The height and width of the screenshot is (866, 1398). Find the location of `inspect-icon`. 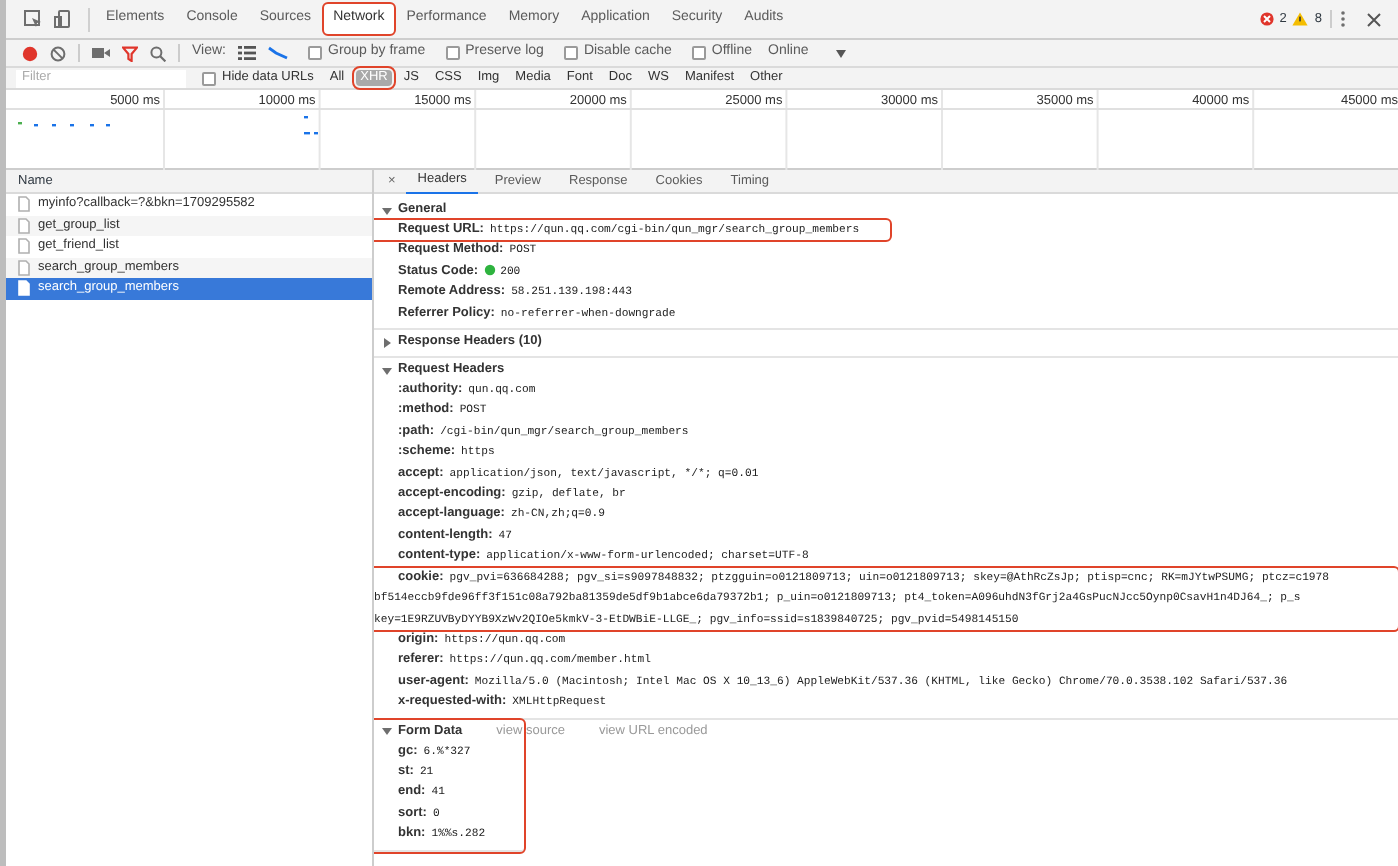

inspect-icon is located at coordinates (33, 19).